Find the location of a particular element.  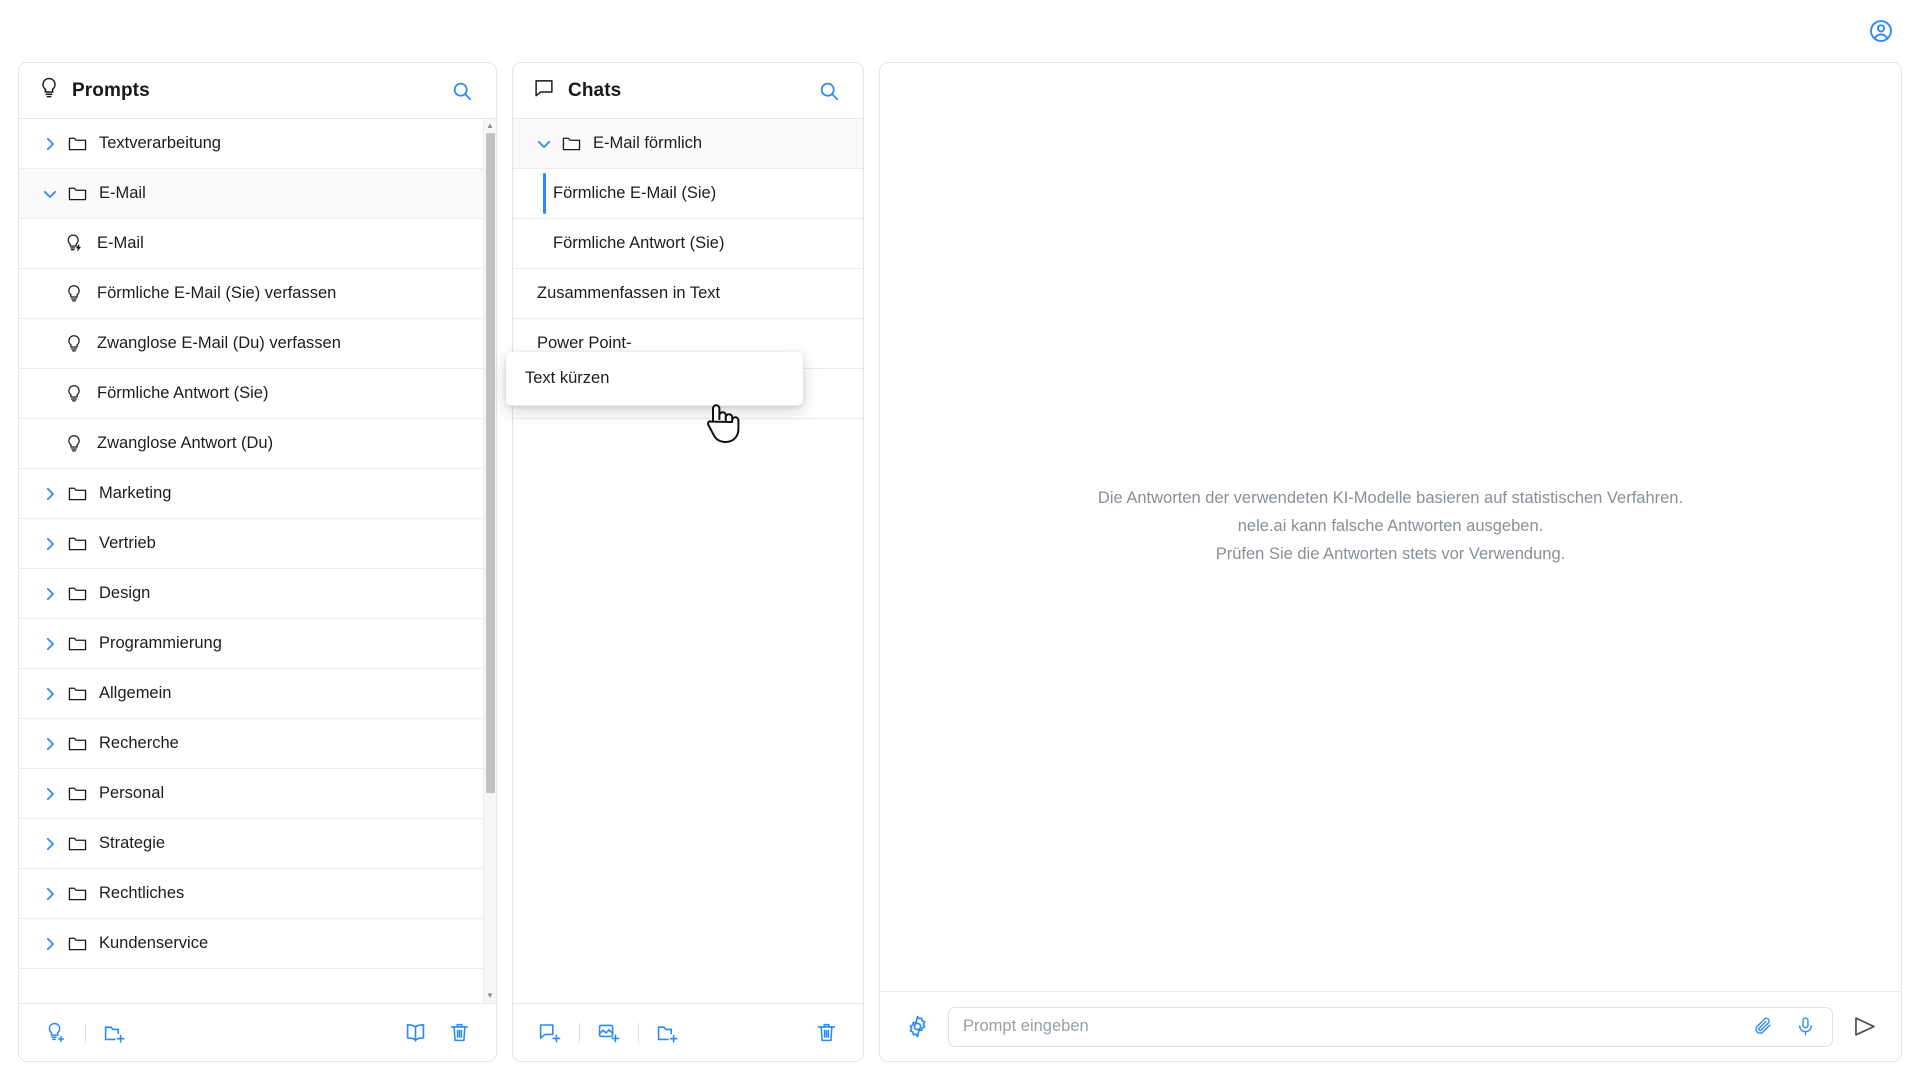

prompt-folder-row: Recherche is located at coordinates (257, 744).